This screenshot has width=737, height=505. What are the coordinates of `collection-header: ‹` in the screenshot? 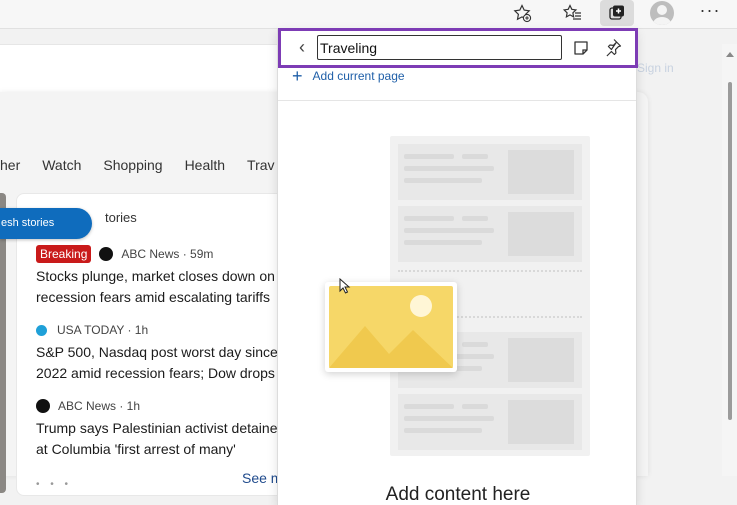 It's located at (458, 48).